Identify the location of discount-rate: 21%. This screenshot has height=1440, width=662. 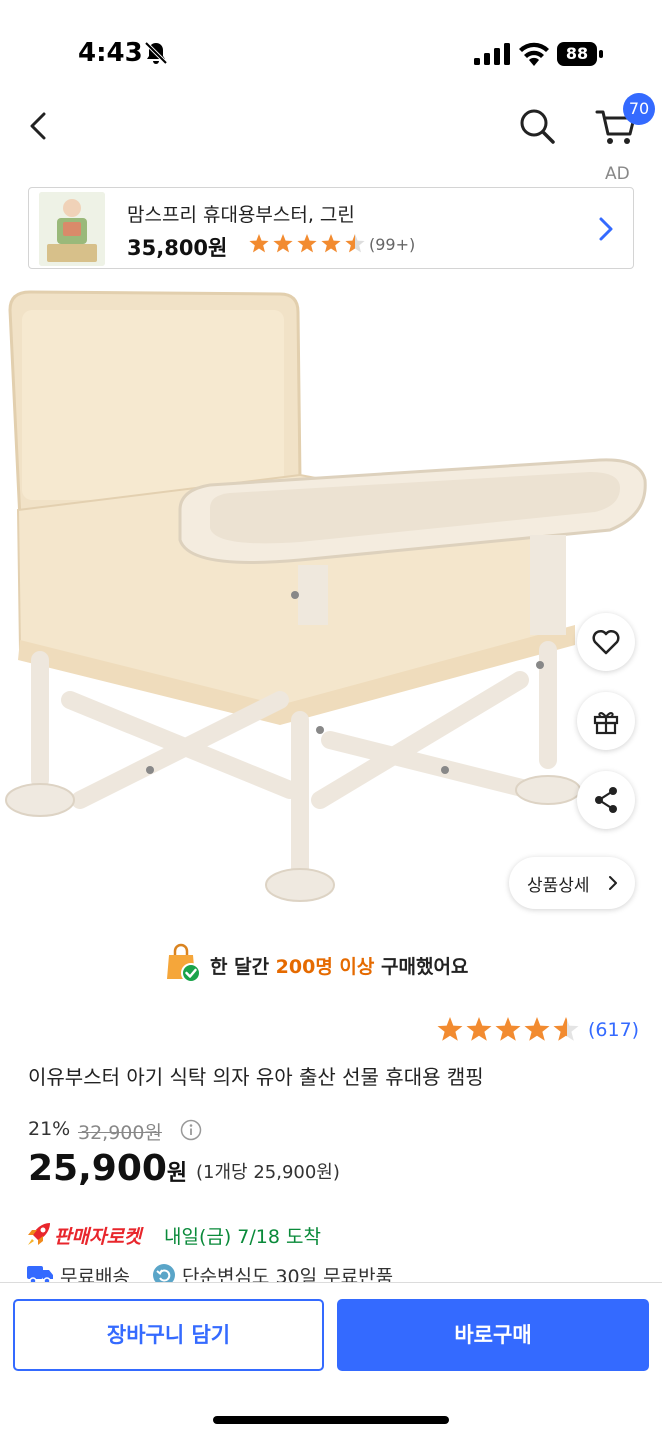
(49, 1129).